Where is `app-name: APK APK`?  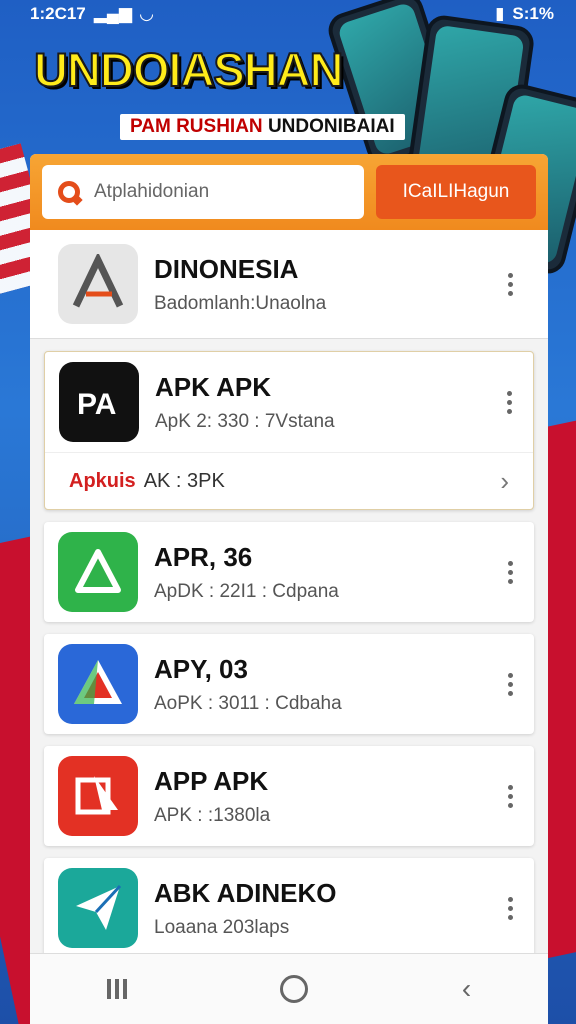 app-name: APK APK is located at coordinates (213, 386).